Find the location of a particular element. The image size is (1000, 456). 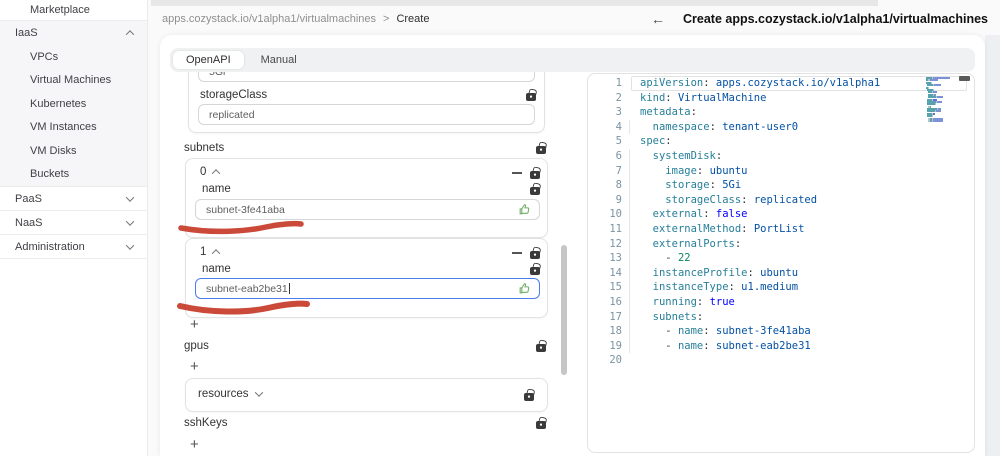

editor-line-20: 20 is located at coordinates (781, 360).